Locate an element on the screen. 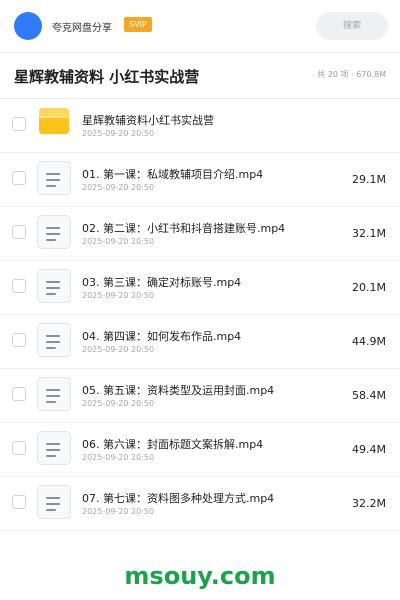 Image resolution: width=400 pixels, height=600 pixels. item-size: 58.4M is located at coordinates (369, 395).